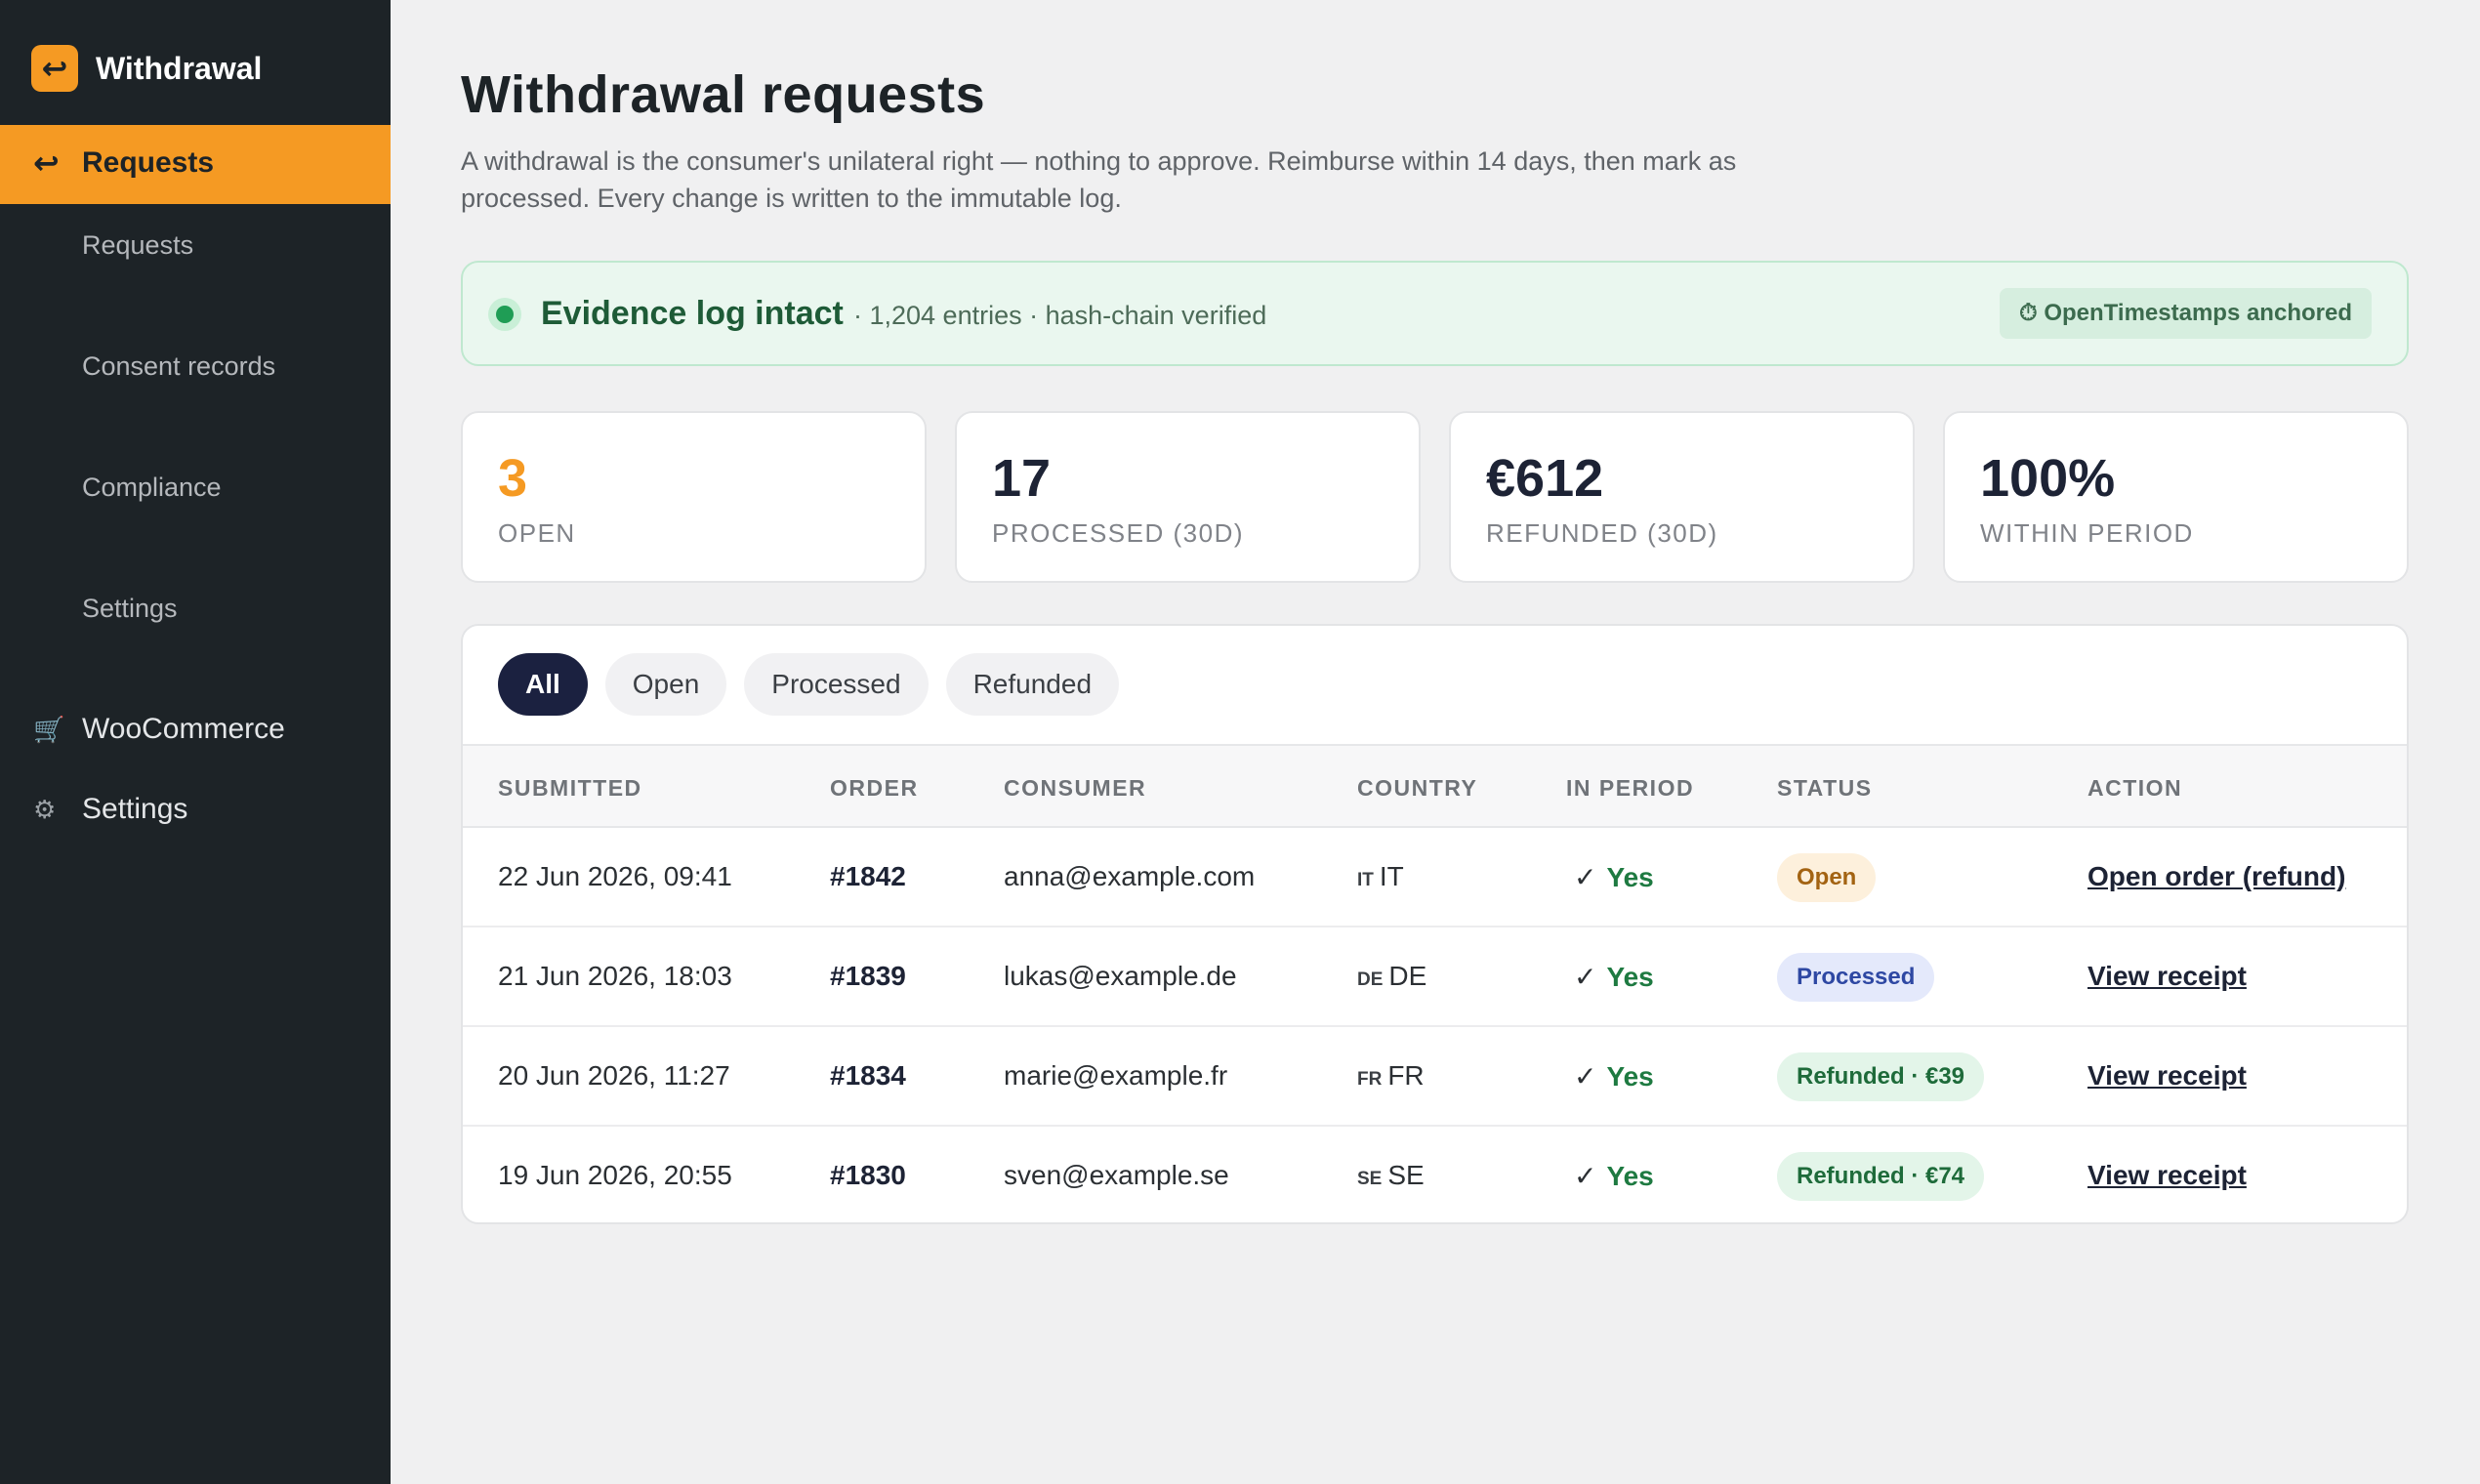 Image resolution: width=2480 pixels, height=1484 pixels. I want to click on cell-country: DE DE, so click(1391, 977).